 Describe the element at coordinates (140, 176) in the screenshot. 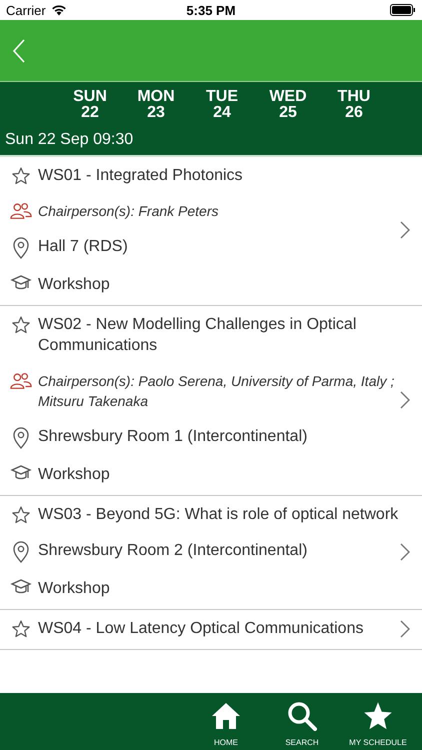

I see `session-title: WS01 - Integrated Photonics` at that location.